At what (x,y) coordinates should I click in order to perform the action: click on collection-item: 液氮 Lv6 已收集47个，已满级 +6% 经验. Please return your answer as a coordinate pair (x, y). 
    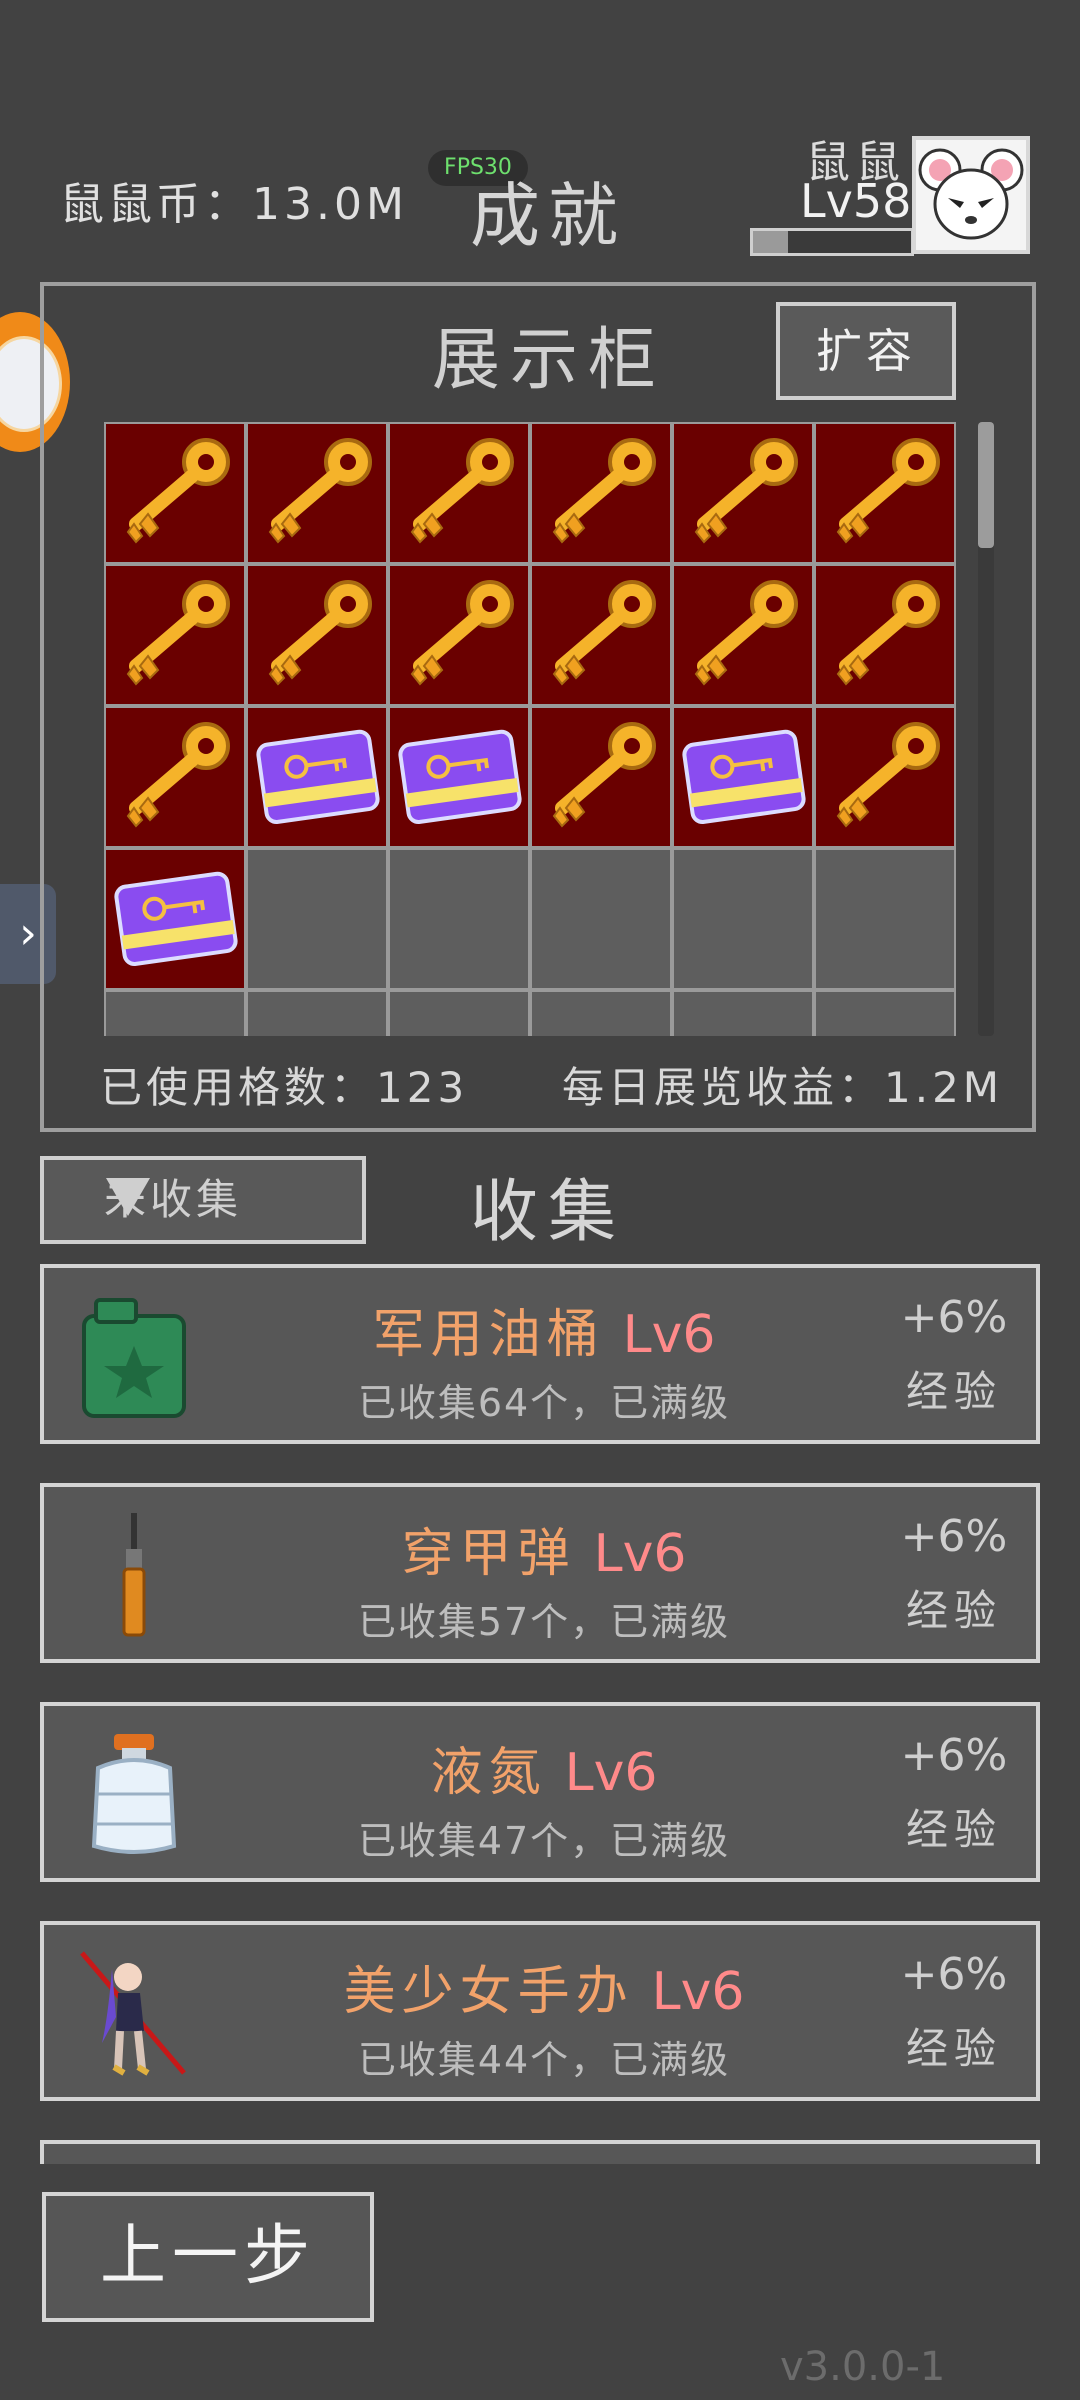
    Looking at the image, I should click on (540, 1792).